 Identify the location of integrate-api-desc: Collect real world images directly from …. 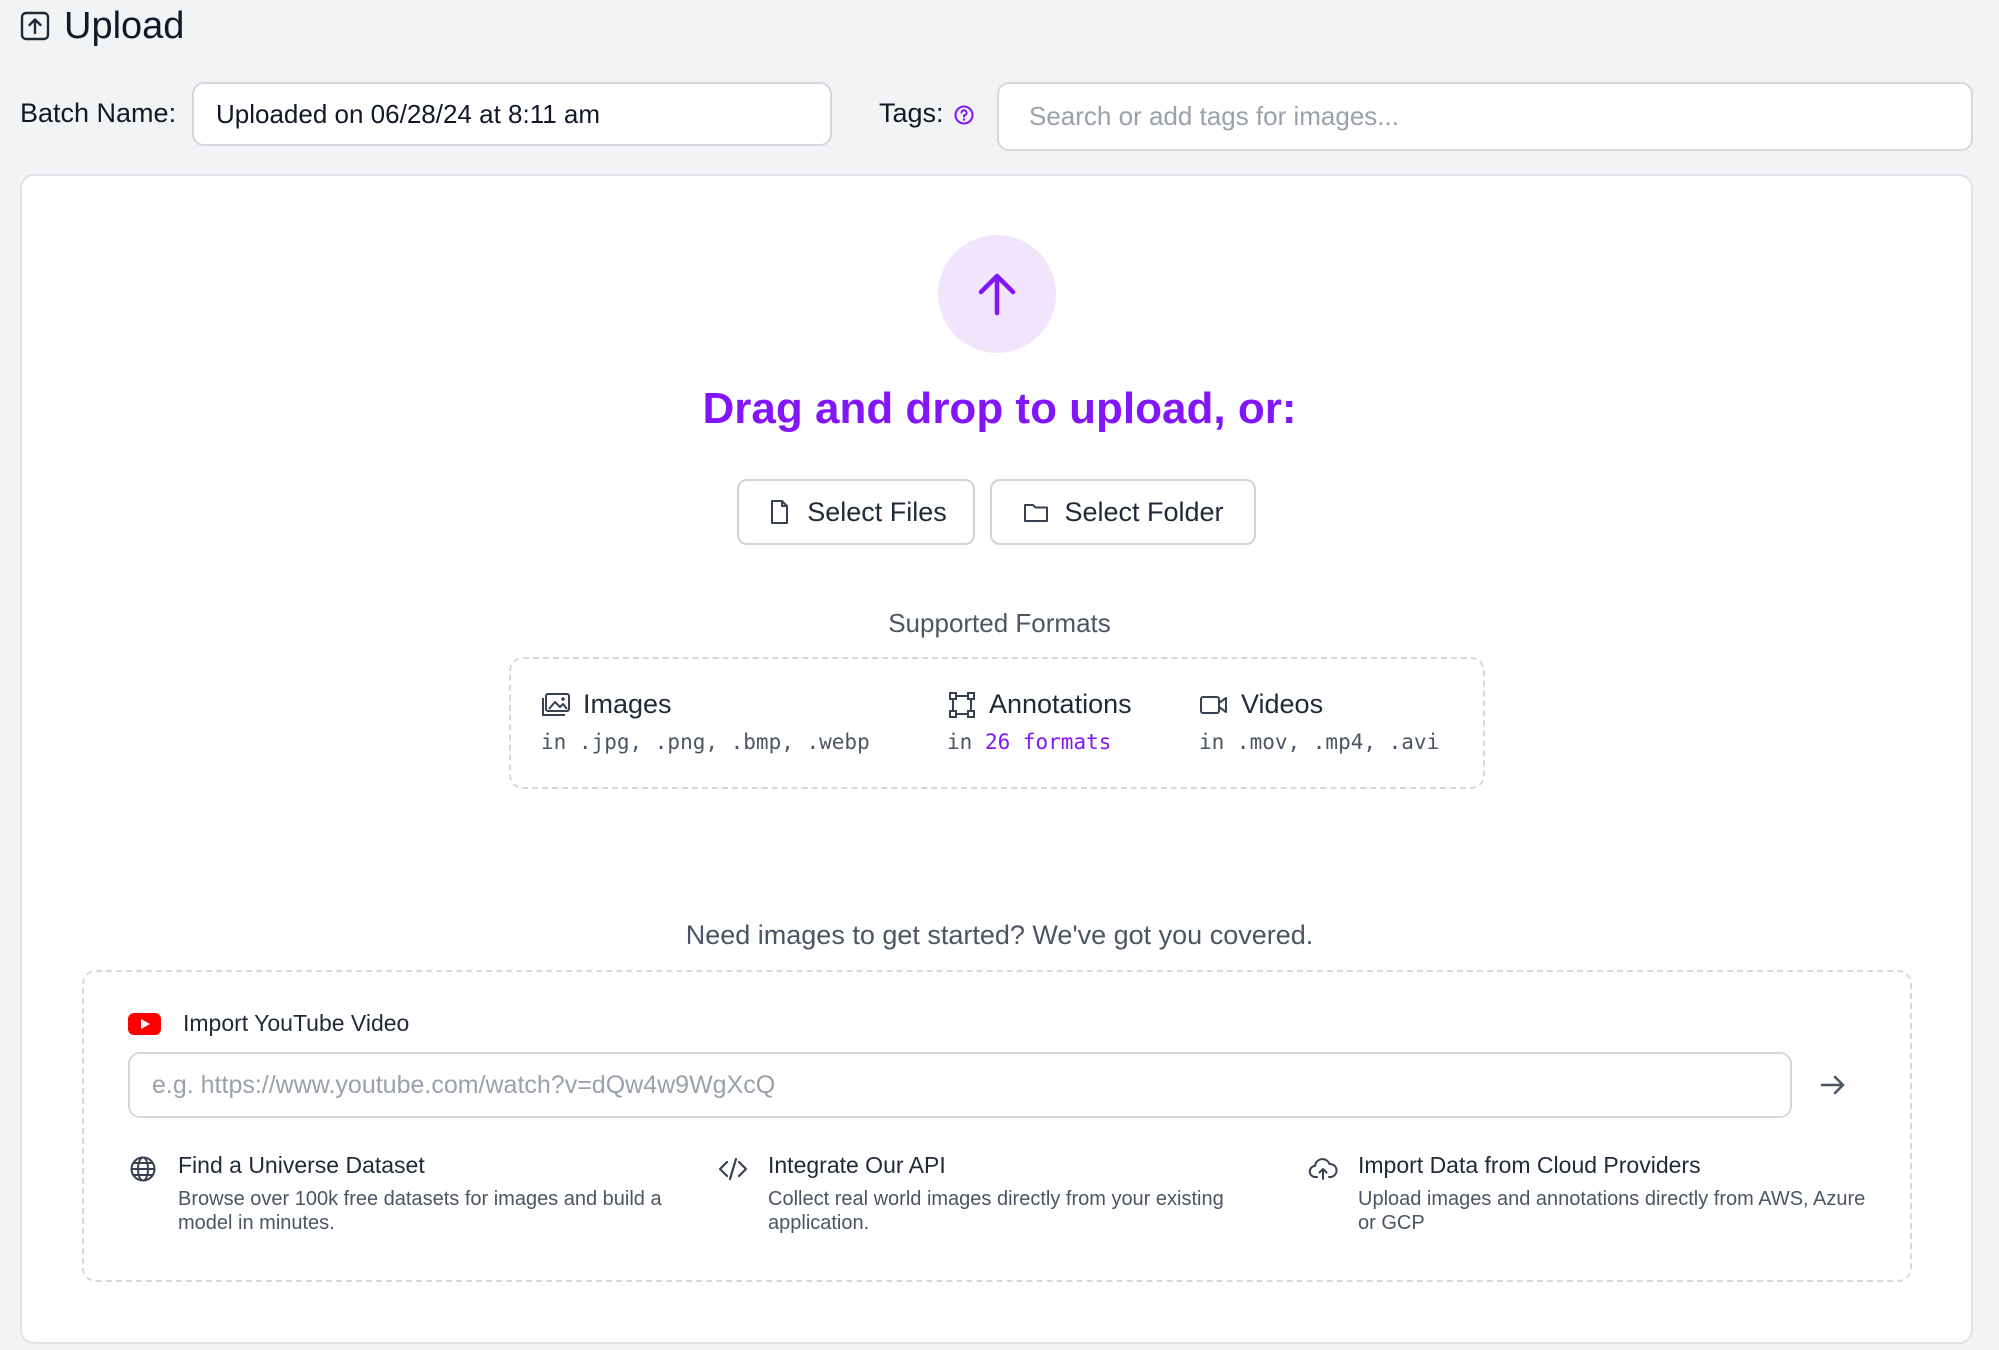
(996, 1211).